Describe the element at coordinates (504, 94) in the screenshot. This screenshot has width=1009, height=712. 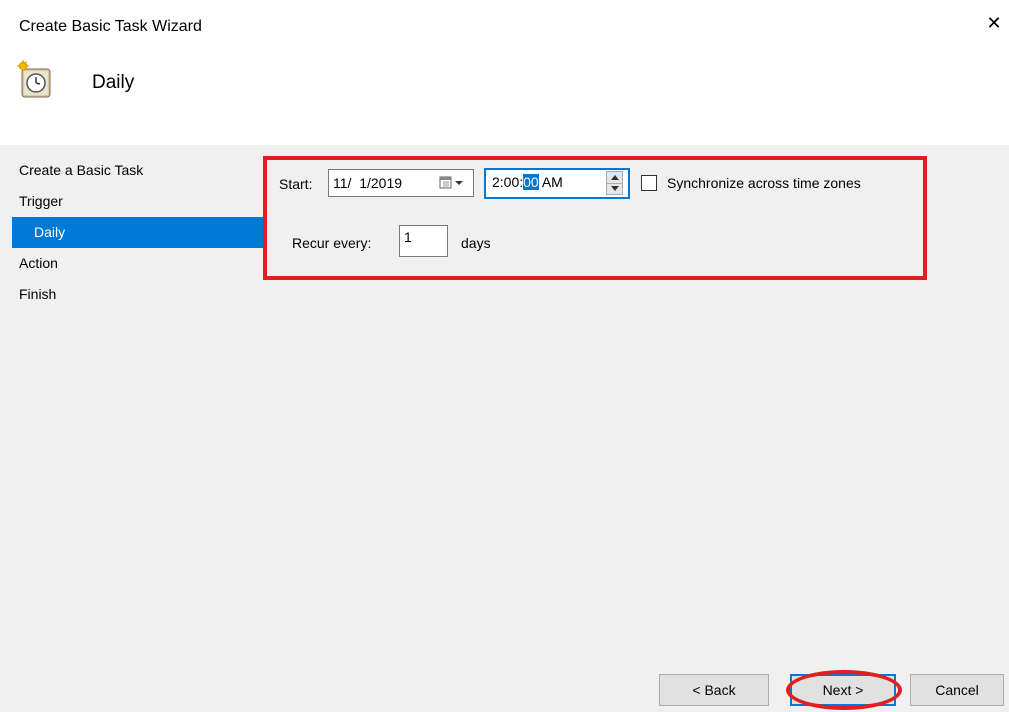
I see `wizard-header: Daily` at that location.